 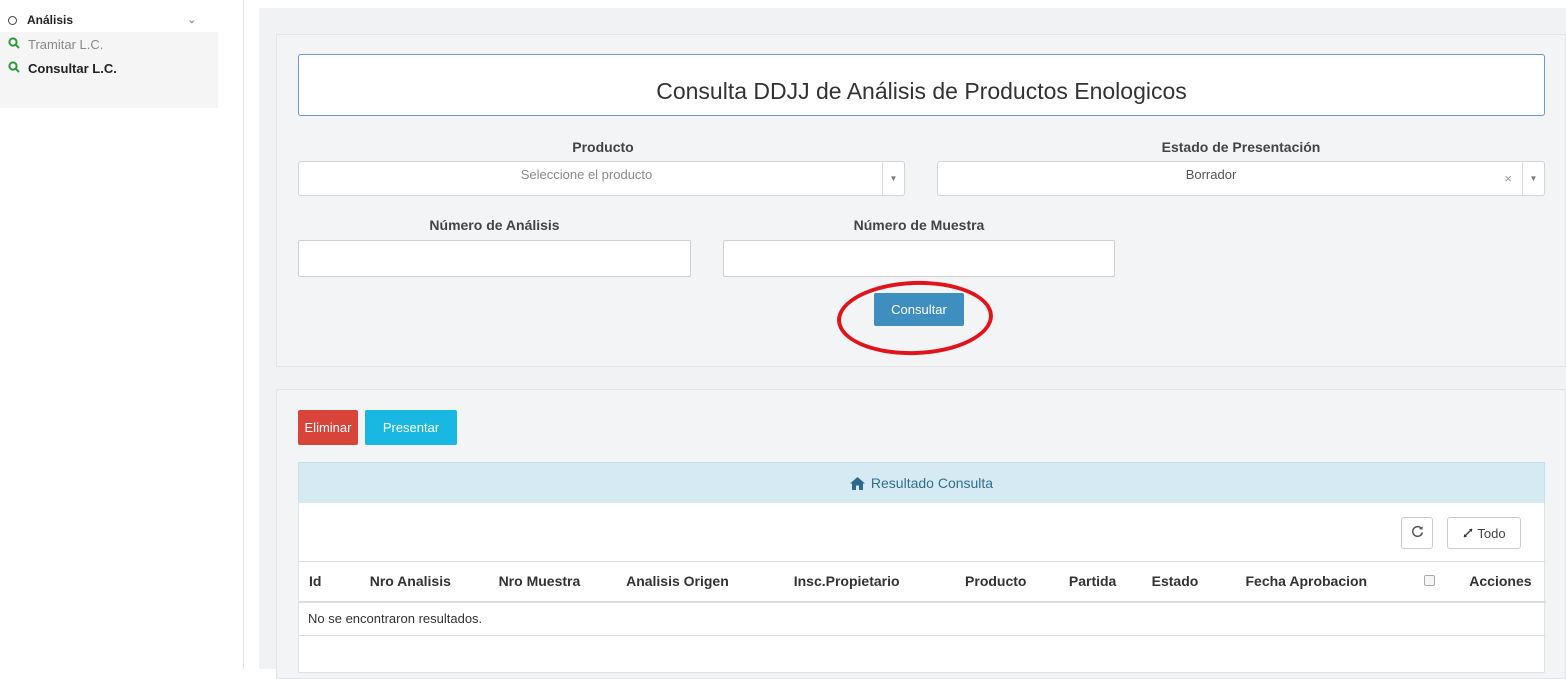 I want to click on clear-icon: ×, so click(x=1508, y=178).